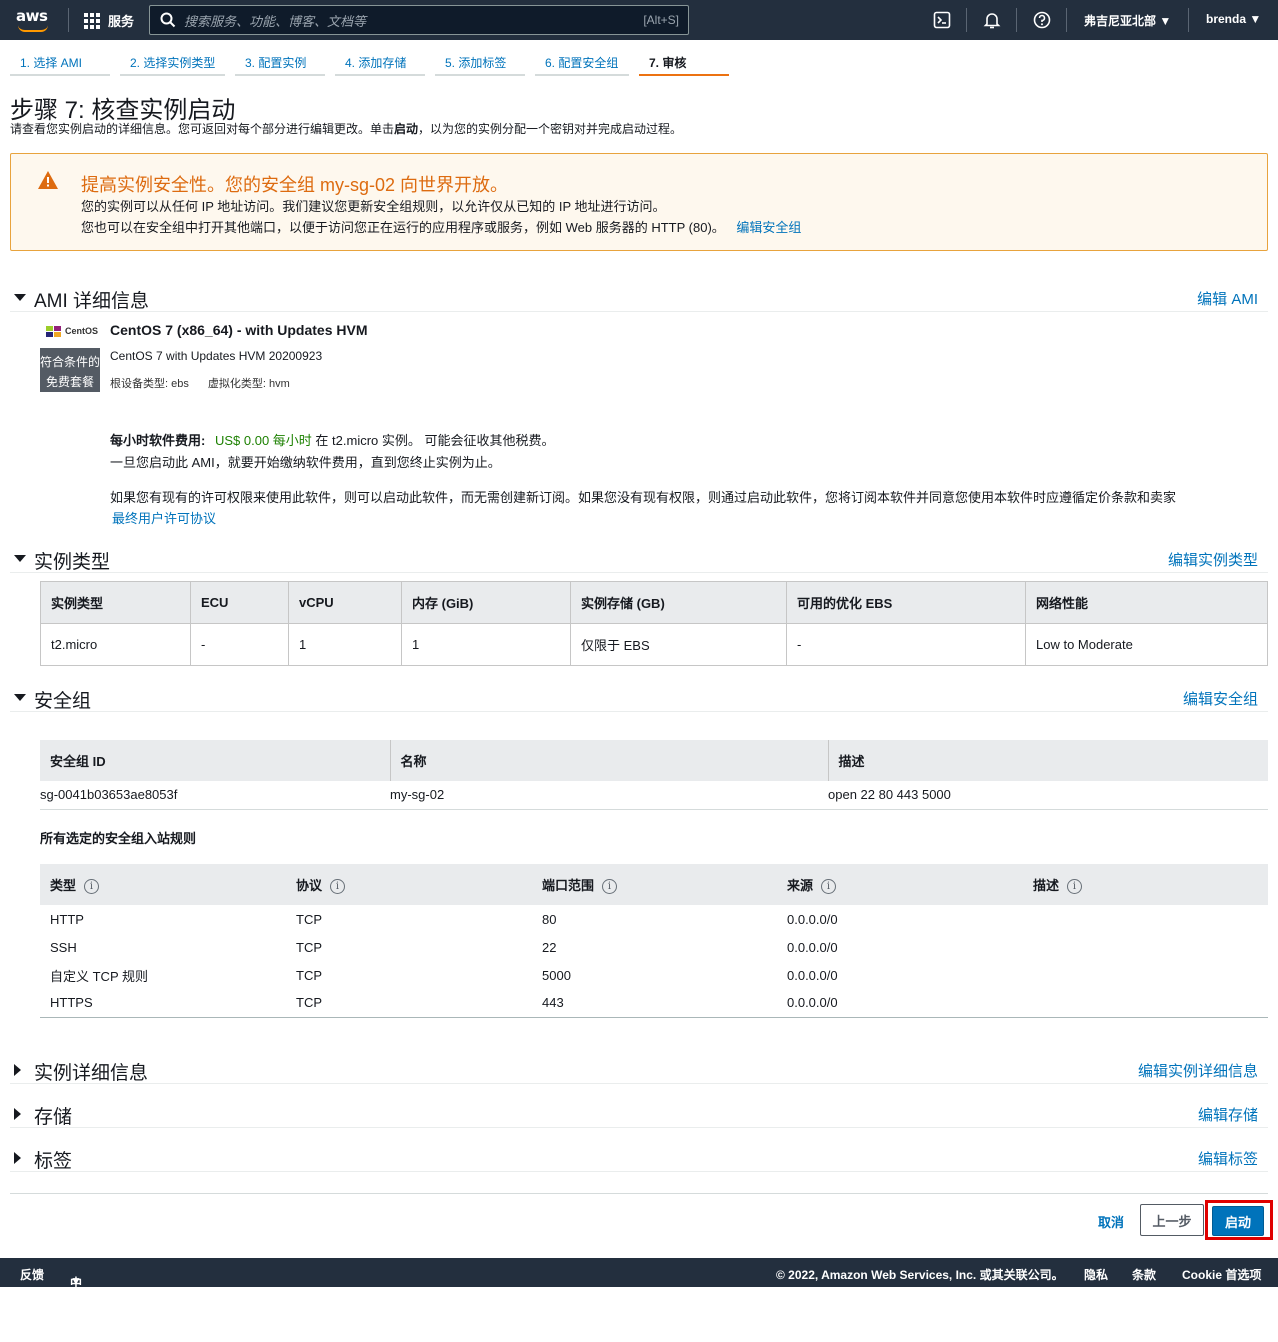 This screenshot has width=1278, height=1342. I want to click on table-cell: sg-0041b03653ae8053f, so click(215, 795).